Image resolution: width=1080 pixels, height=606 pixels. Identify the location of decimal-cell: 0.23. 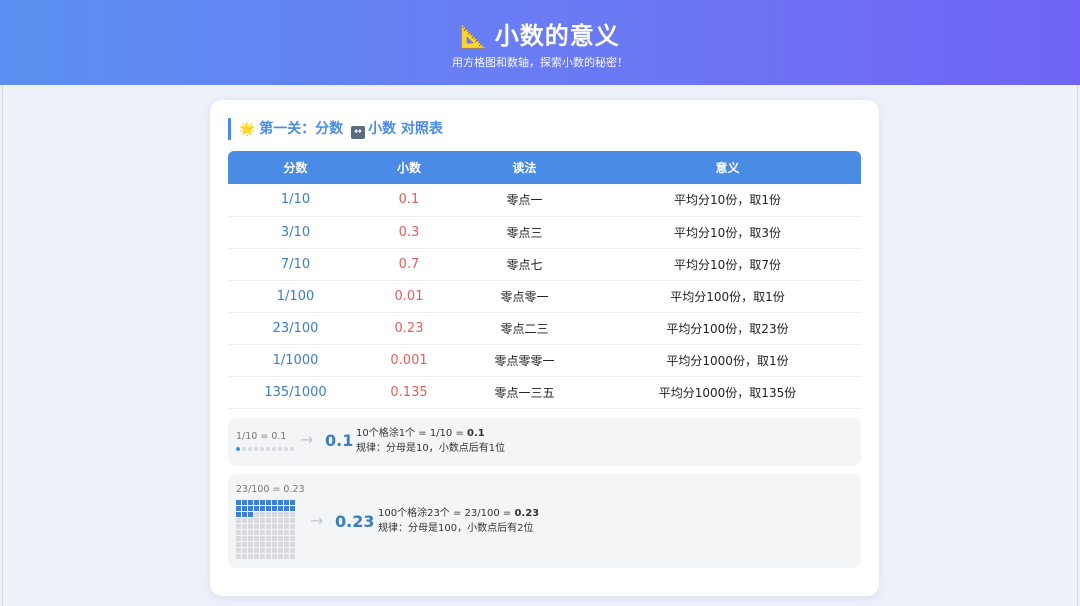
(409, 328).